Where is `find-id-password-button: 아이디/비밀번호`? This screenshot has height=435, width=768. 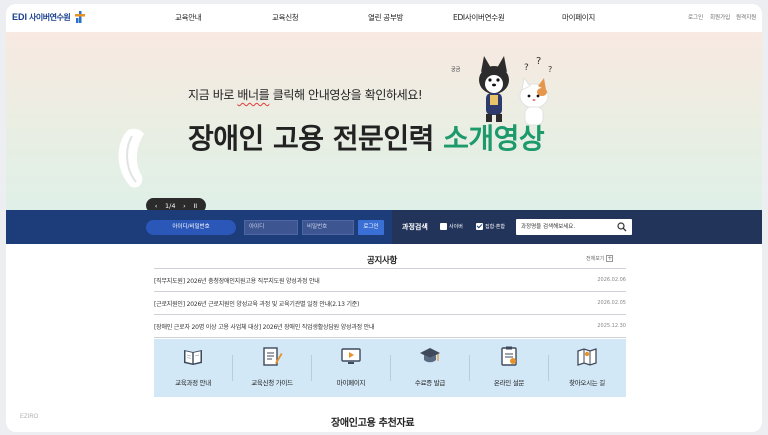 find-id-password-button: 아이디/비밀번호 is located at coordinates (191, 227).